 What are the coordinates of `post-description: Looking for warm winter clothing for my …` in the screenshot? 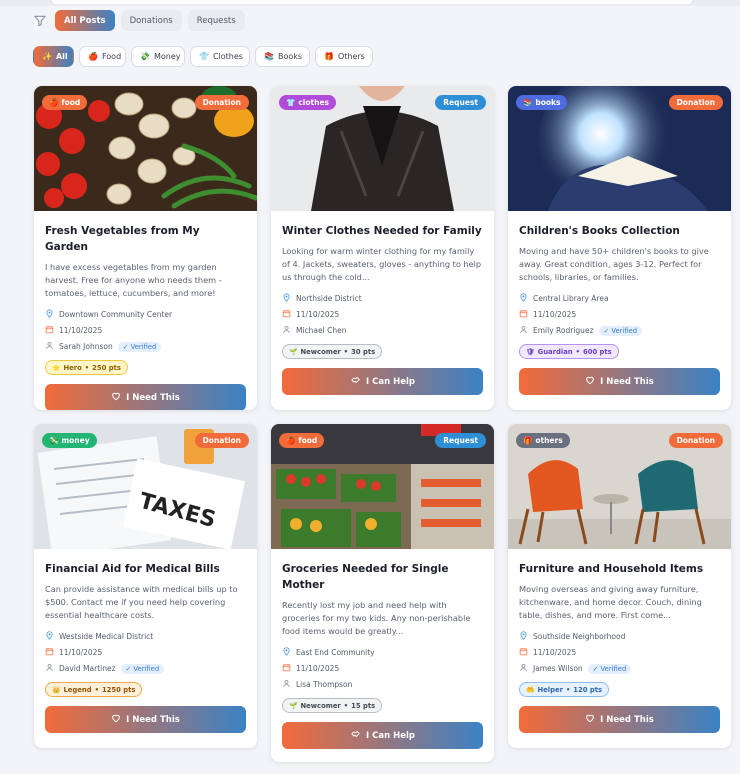 It's located at (382, 264).